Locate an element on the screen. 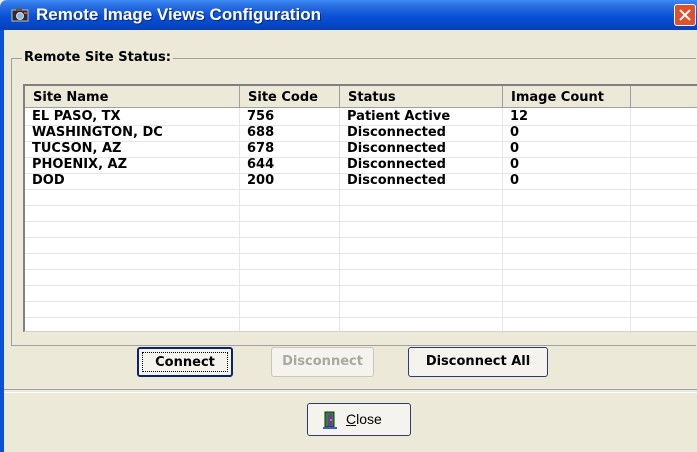 This screenshot has height=452, width=697. close-button: Close is located at coordinates (359, 419).